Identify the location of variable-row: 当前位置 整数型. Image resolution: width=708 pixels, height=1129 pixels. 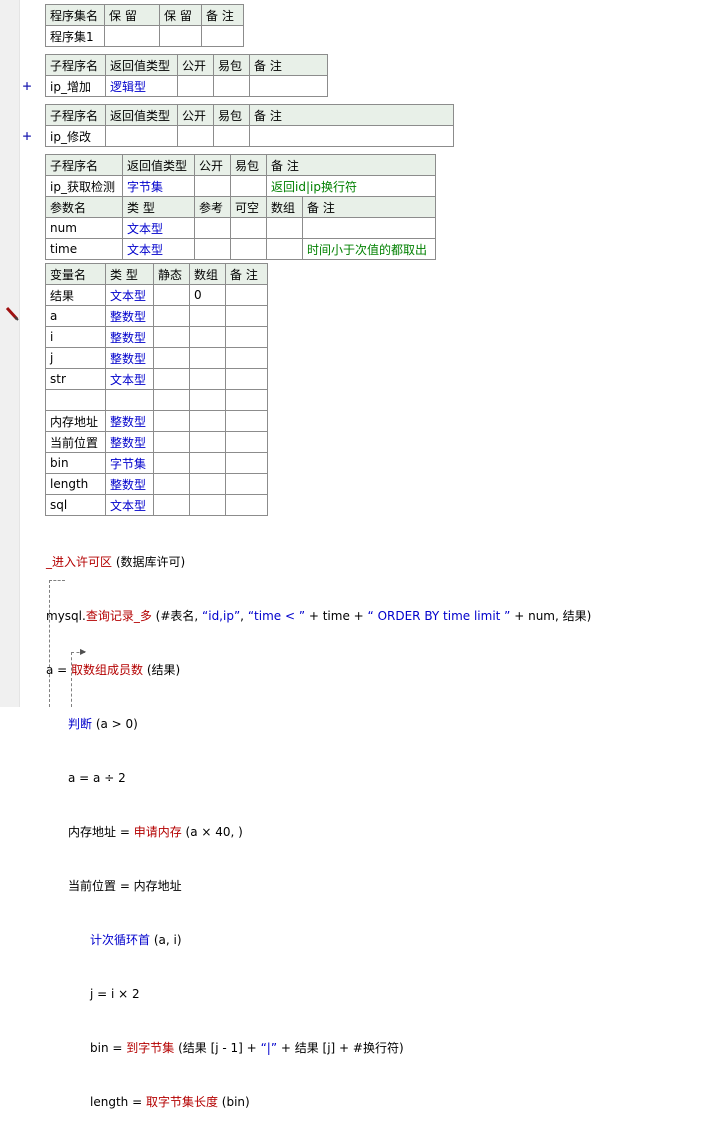
(156, 442).